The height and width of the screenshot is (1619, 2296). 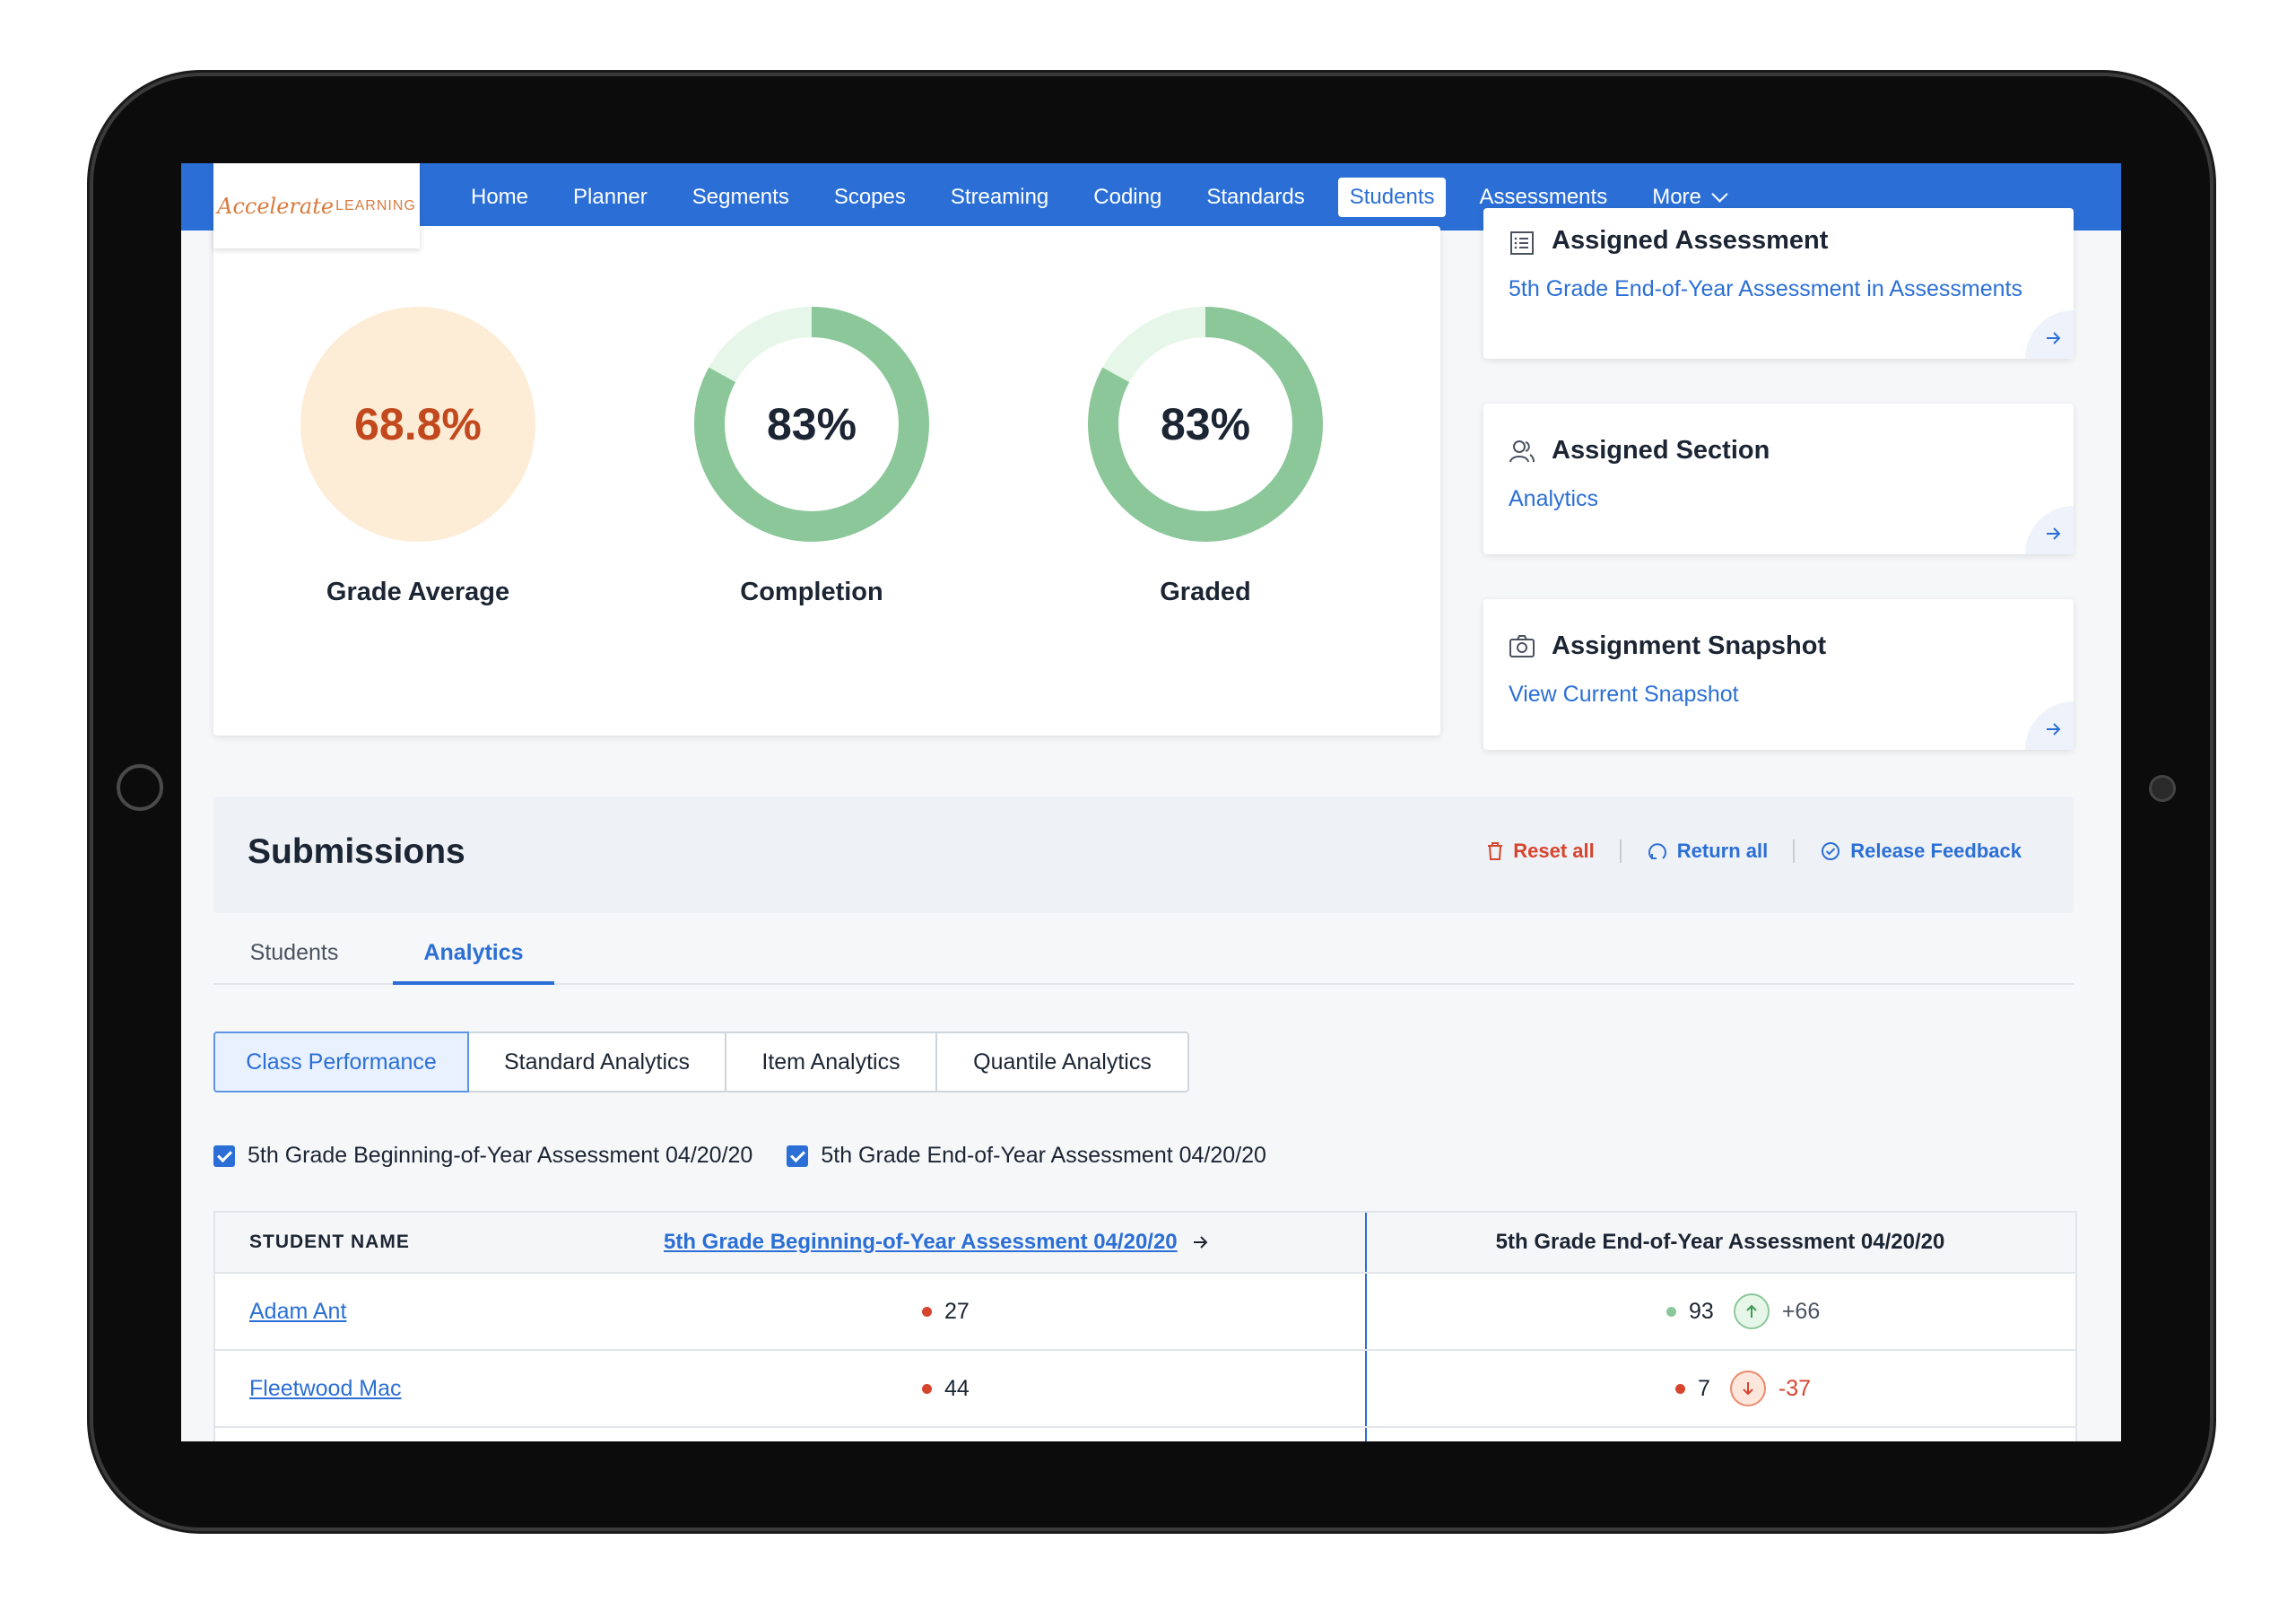 I want to click on home-button, so click(x=140, y=787).